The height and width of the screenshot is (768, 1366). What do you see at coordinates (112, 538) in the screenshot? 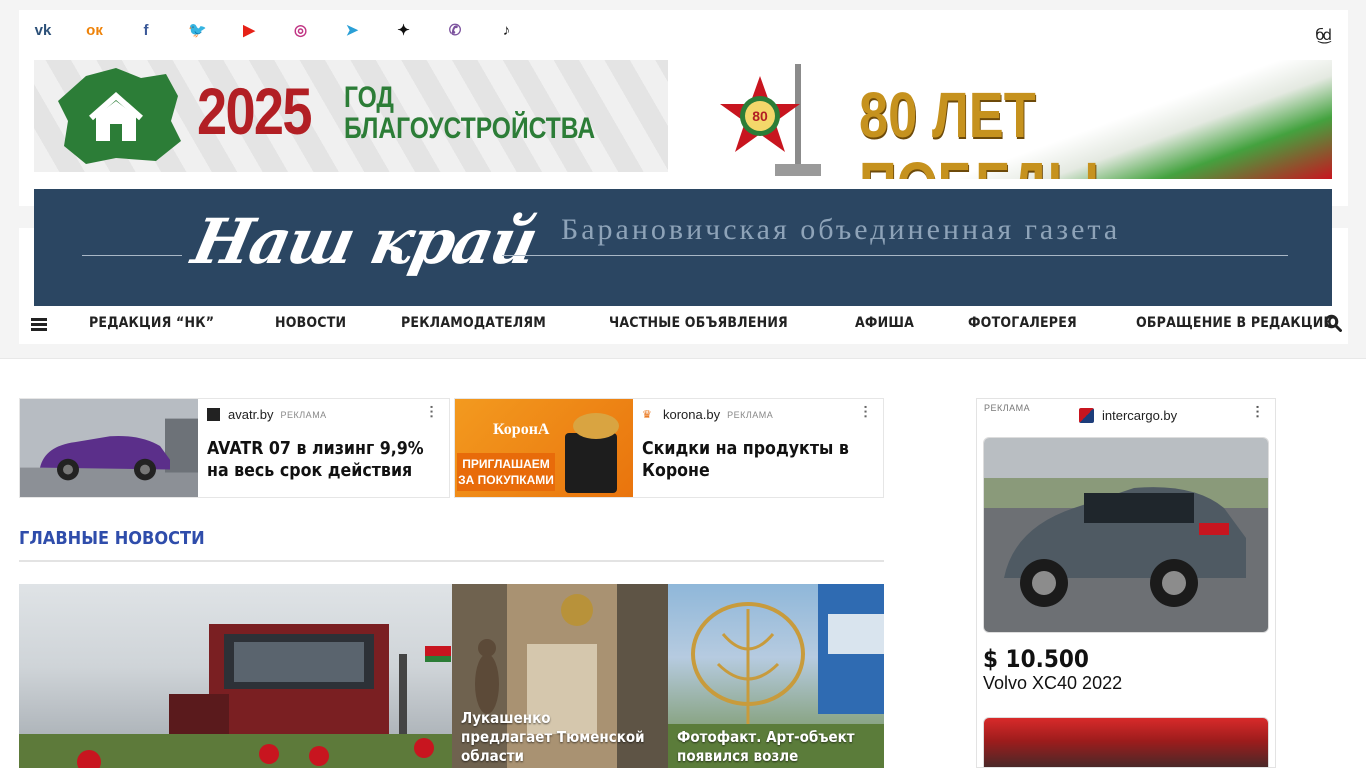
I see `section-title-main-news: Главные новости` at bounding box center [112, 538].